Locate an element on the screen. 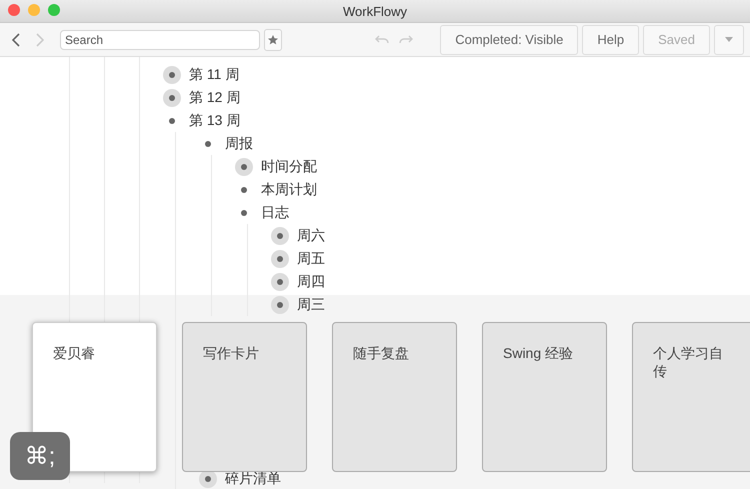 Image resolution: width=750 pixels, height=489 pixels. document-card: 随手复盘 is located at coordinates (394, 397).